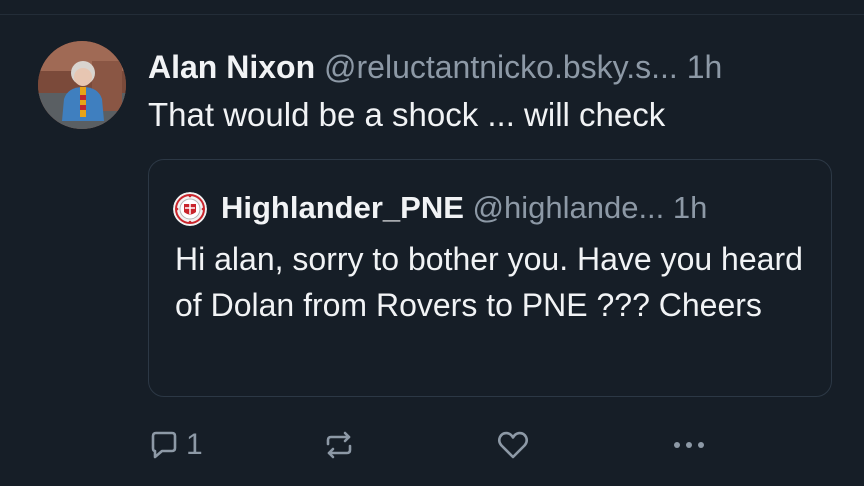  I want to click on post-header: Alan Nixon @reluctantnicko.bsky.s... 1h, so click(498, 67).